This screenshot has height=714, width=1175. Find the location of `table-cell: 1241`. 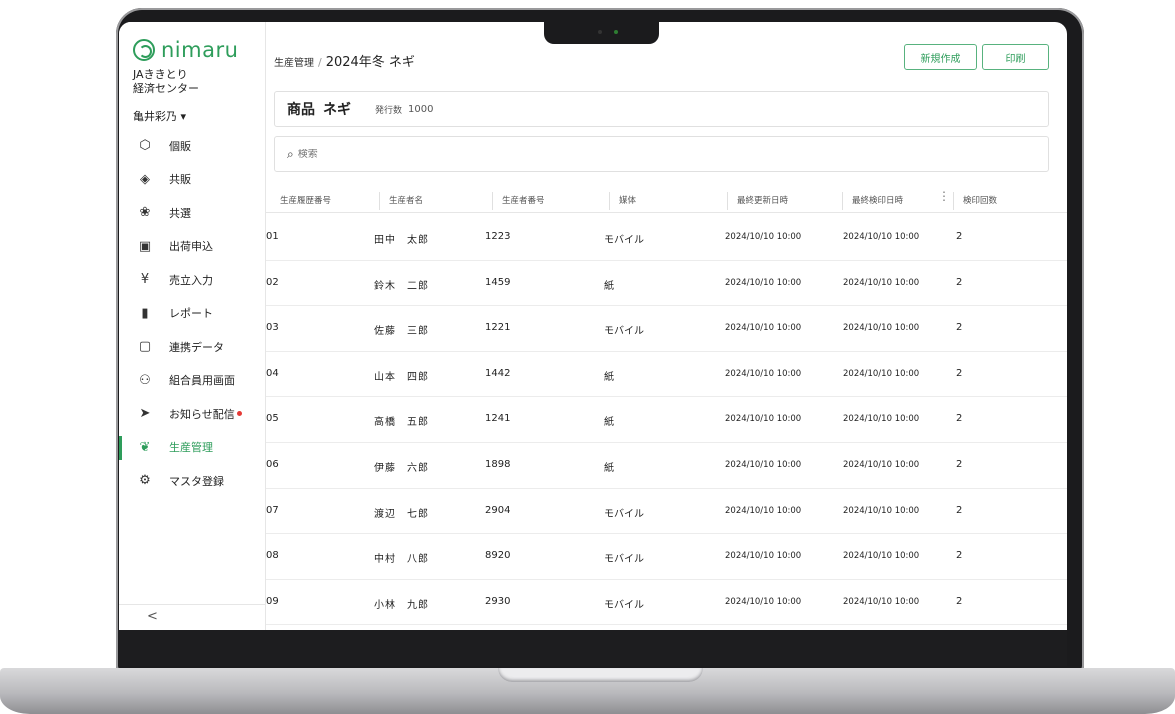

table-cell: 1241 is located at coordinates (498, 419).